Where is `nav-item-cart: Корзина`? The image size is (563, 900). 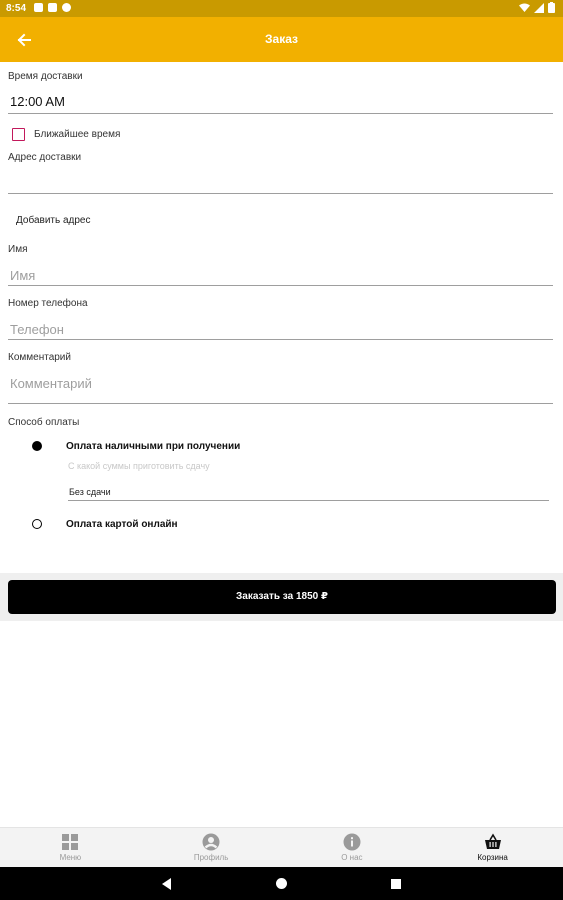 nav-item-cart: Корзина is located at coordinates (492, 847).